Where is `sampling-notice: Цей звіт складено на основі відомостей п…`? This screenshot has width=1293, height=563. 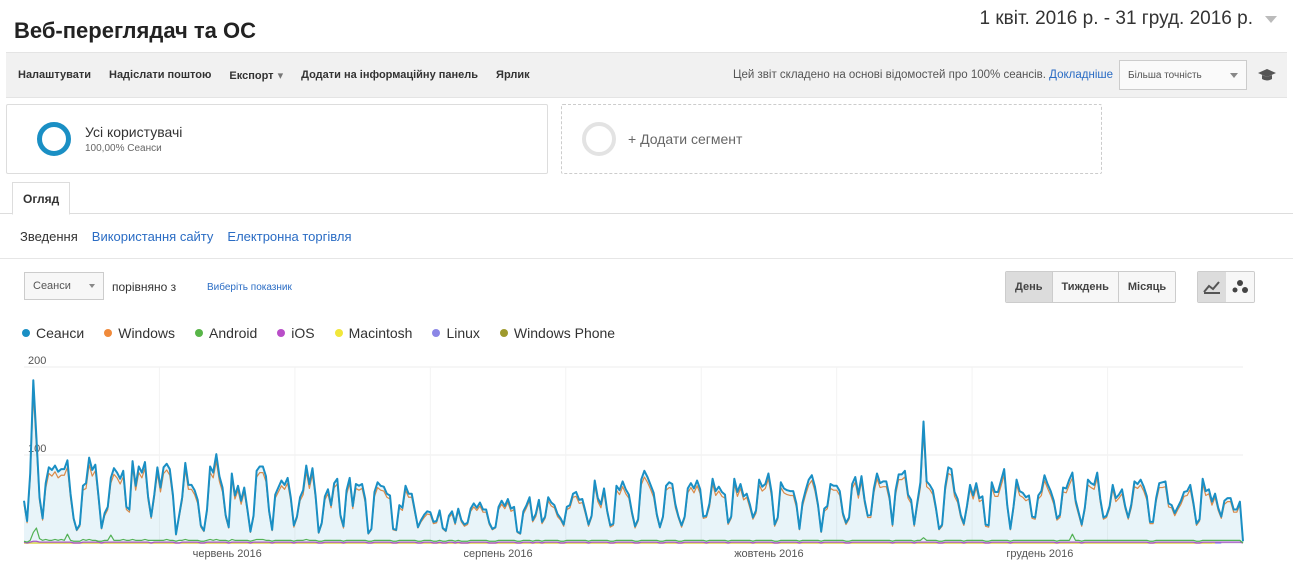 sampling-notice: Цей звіт складено на основі відомостей п… is located at coordinates (923, 75).